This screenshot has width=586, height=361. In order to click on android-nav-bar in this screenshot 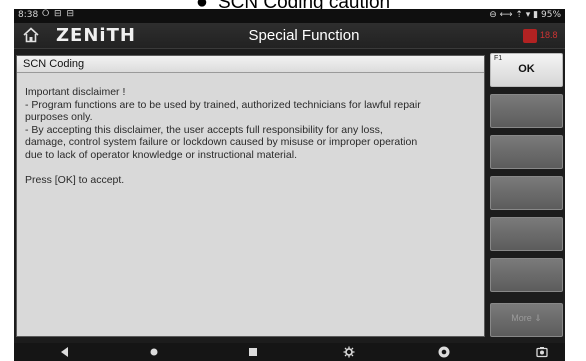, I will do `click(289, 352)`.